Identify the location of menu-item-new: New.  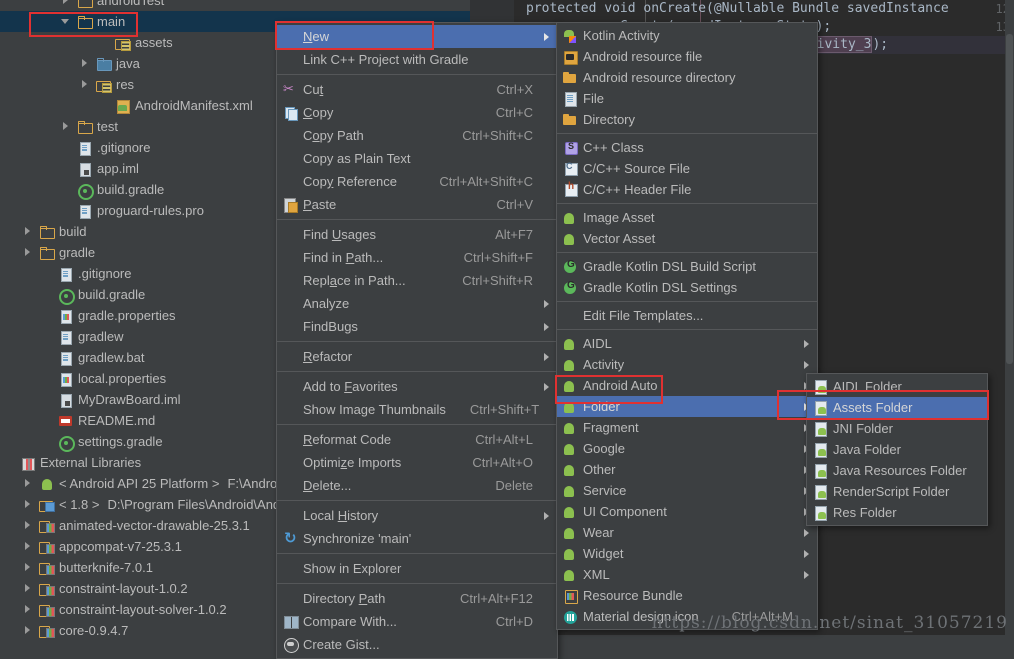
(417, 36).